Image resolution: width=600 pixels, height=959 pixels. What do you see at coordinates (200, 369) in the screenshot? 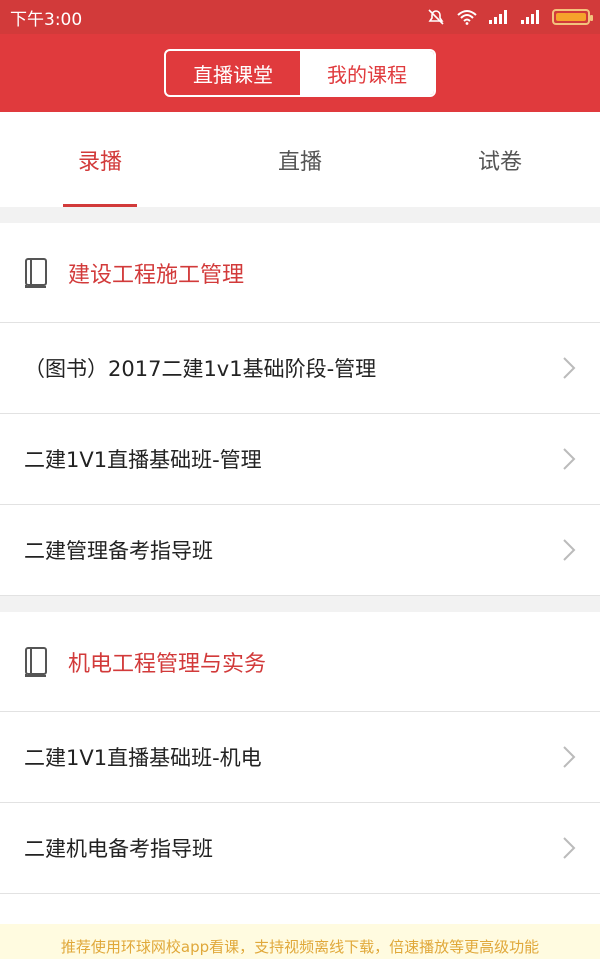
I see `course-item-label: （图书）2017二建1v1基础阶段-管理` at bounding box center [200, 369].